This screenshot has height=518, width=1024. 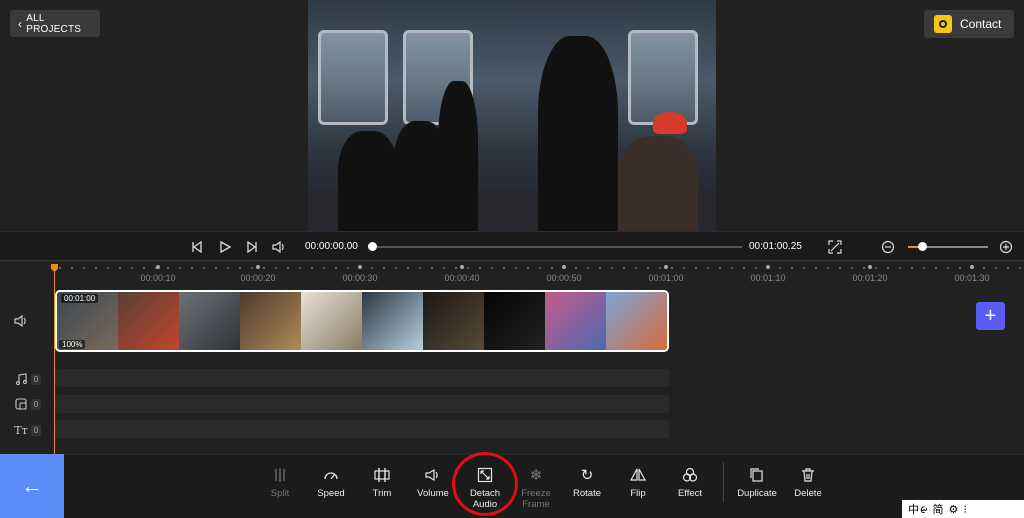 What do you see at coordinates (638, 475) in the screenshot?
I see `flip-icon` at bounding box center [638, 475].